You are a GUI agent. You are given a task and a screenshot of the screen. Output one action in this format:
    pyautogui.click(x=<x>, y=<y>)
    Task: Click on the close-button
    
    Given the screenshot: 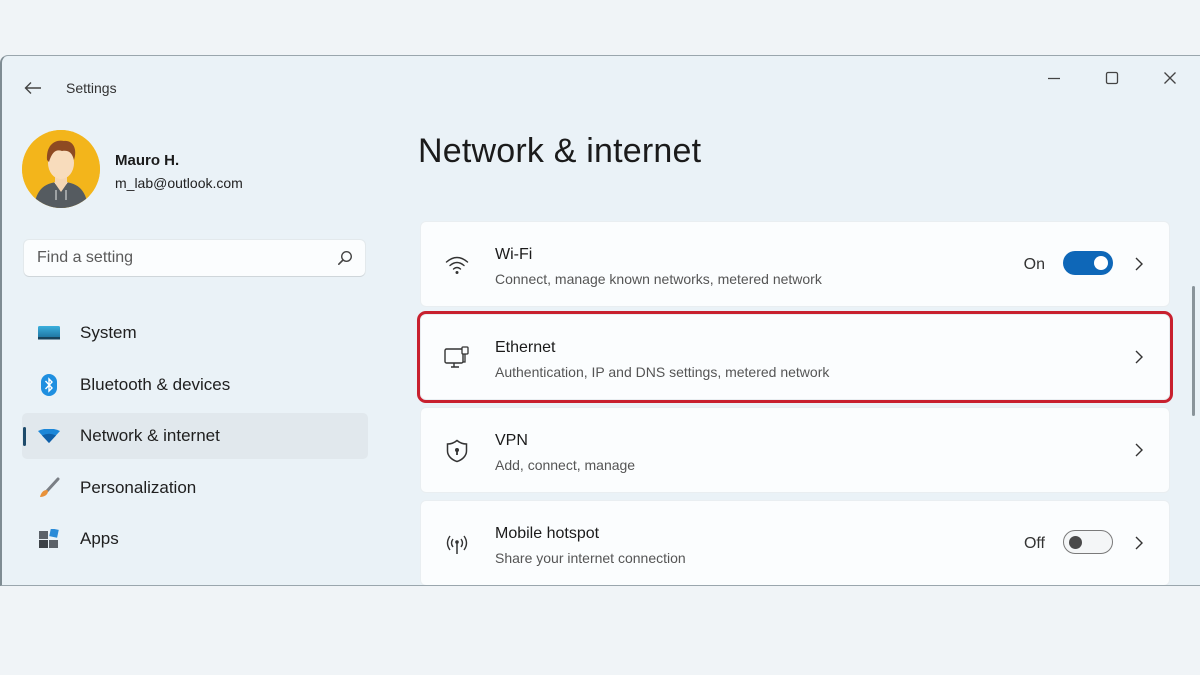 What is the action you would take?
    pyautogui.click(x=1170, y=78)
    